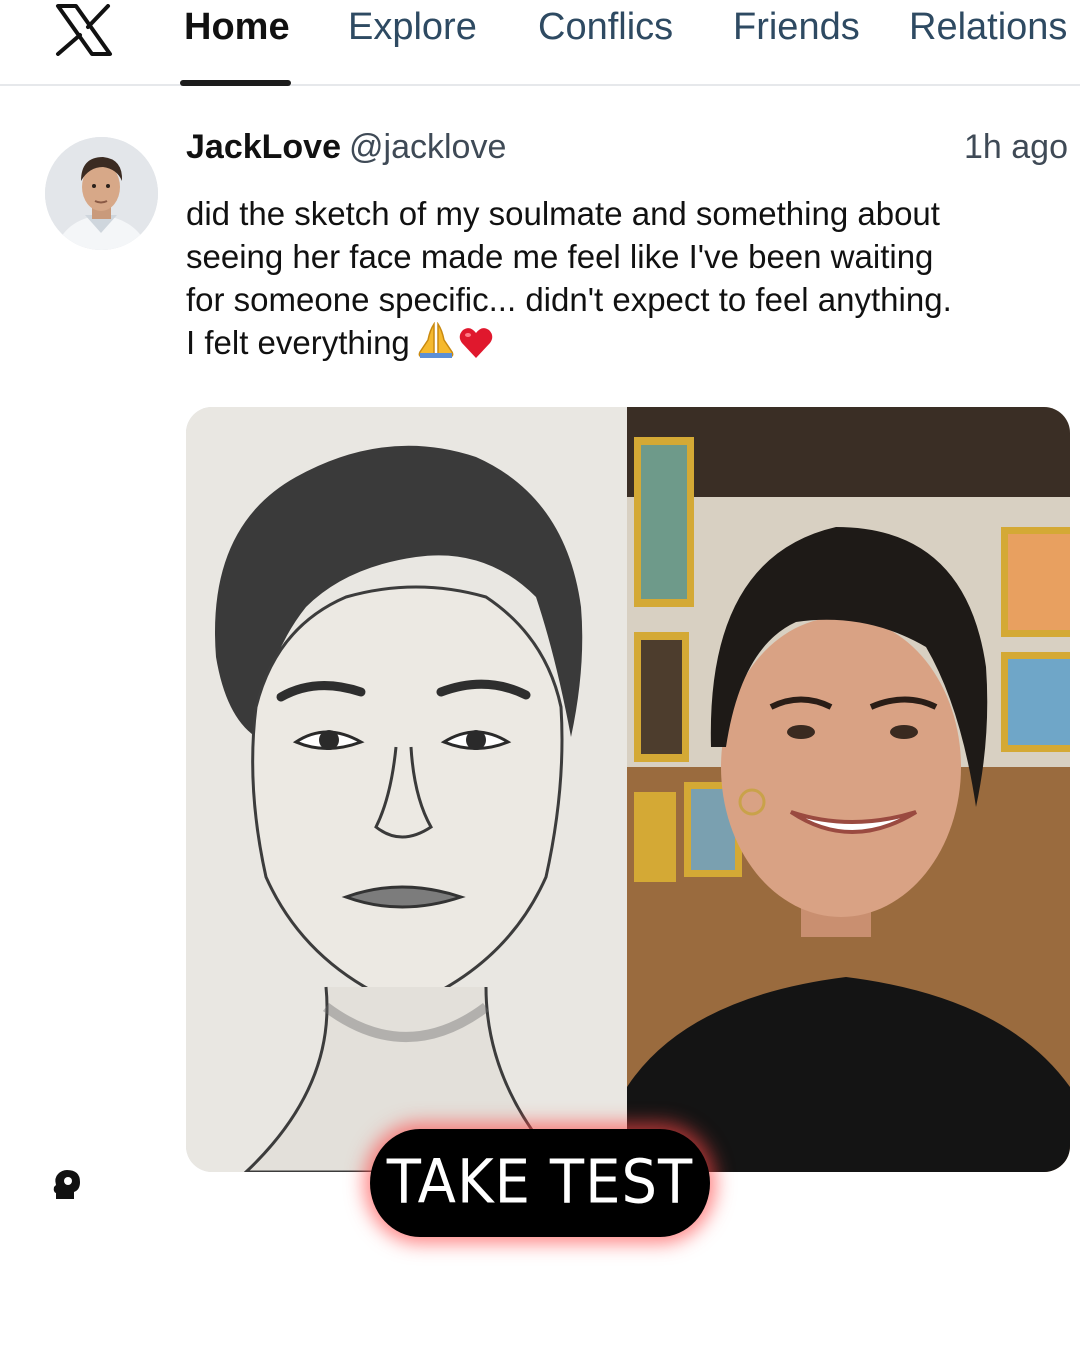  I want to click on pray-emoji-icon, so click(436, 340).